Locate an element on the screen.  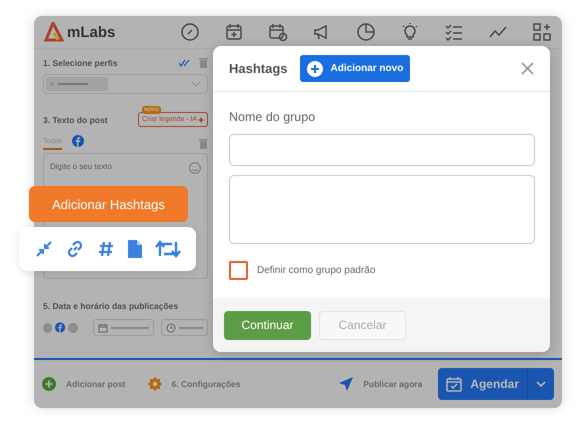
collapse-arrows-icon is located at coordinates (43, 249).